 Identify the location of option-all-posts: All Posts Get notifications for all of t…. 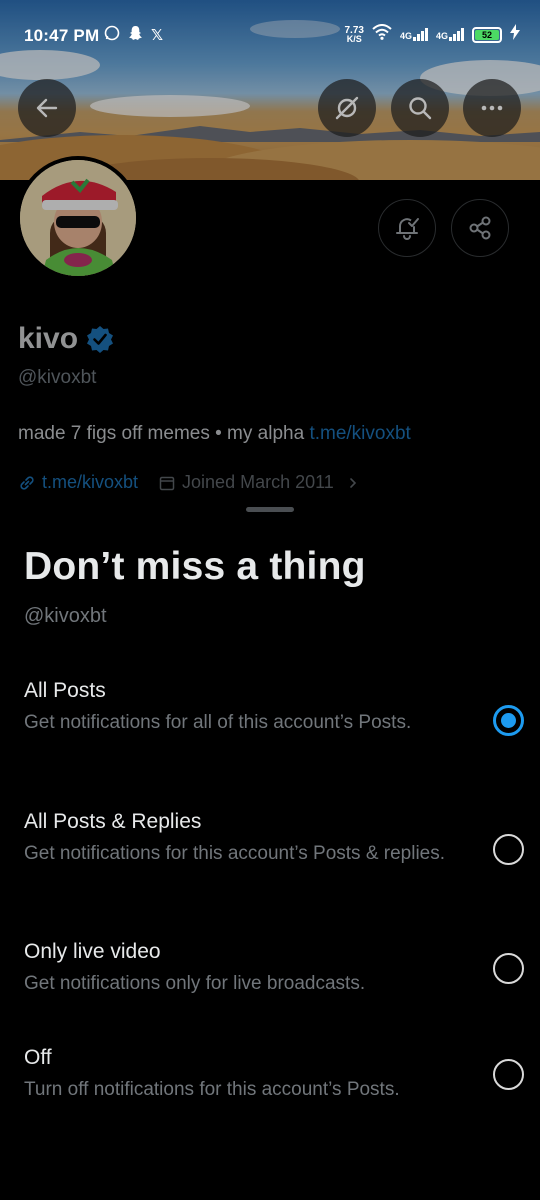
(274, 707).